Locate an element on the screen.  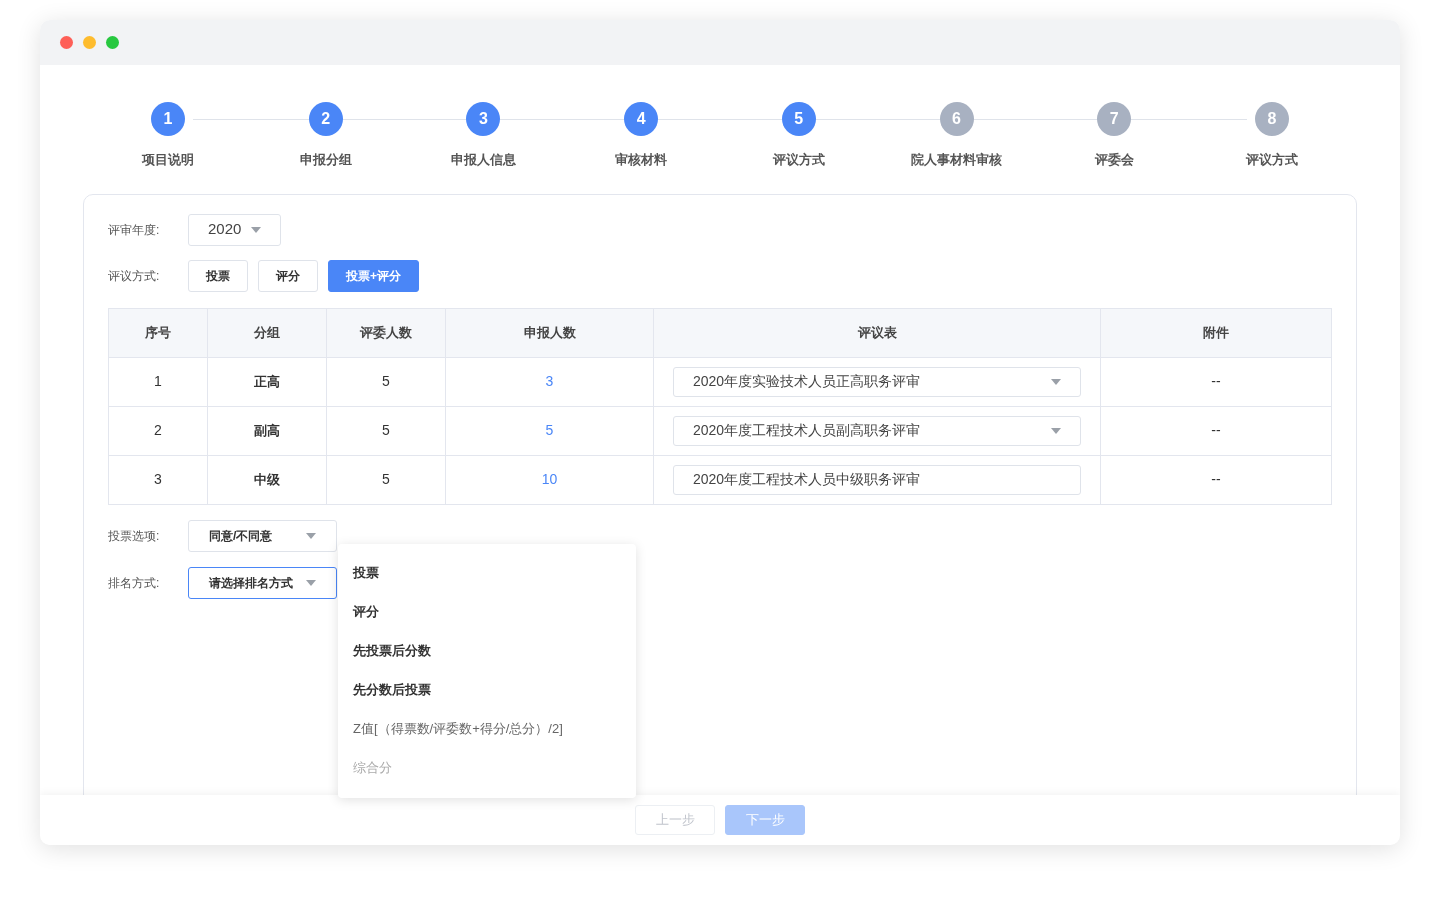
menu-item: 先分数后投票 is located at coordinates (487, 690).